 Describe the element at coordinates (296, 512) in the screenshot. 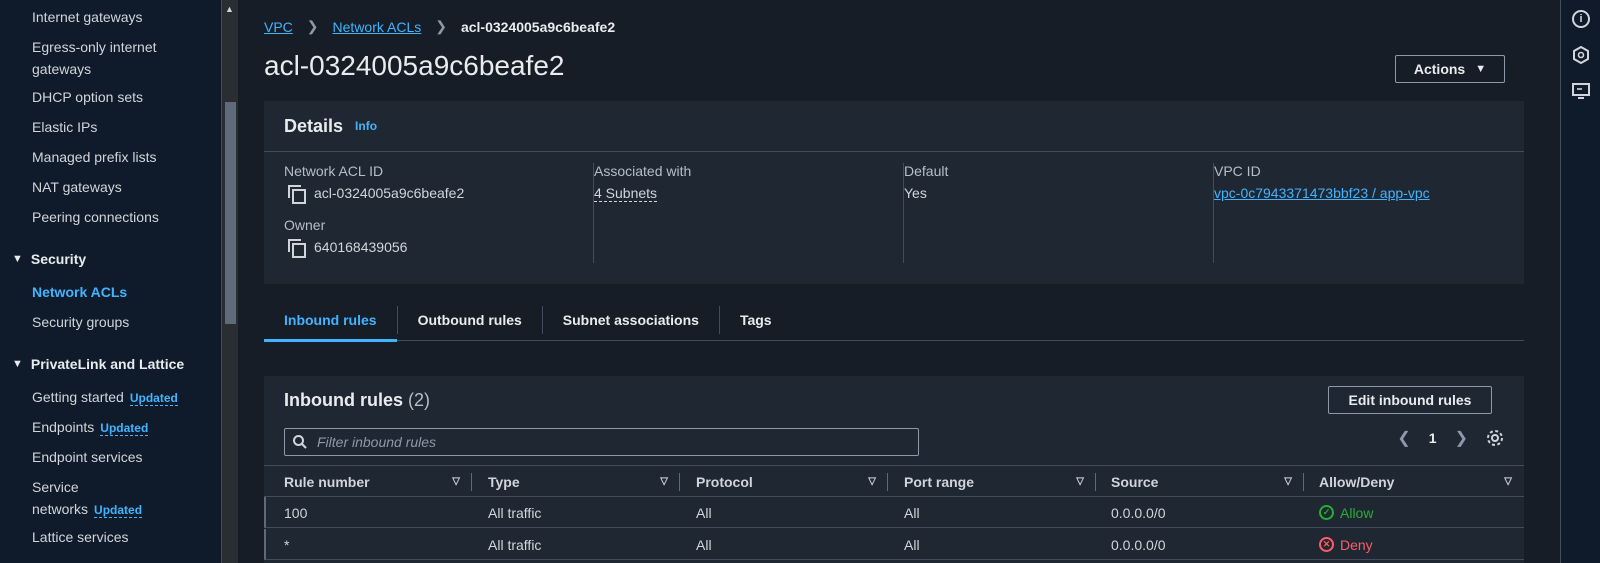

I see `cell-rule-number: 100` at that location.